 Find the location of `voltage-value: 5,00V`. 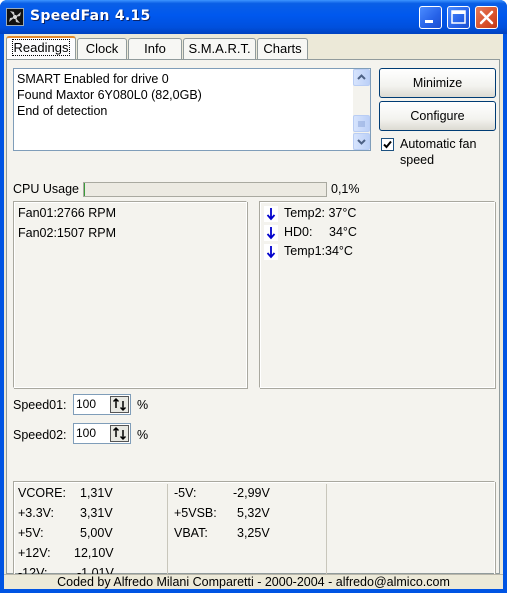

voltage-value: 5,00V is located at coordinates (96, 533).